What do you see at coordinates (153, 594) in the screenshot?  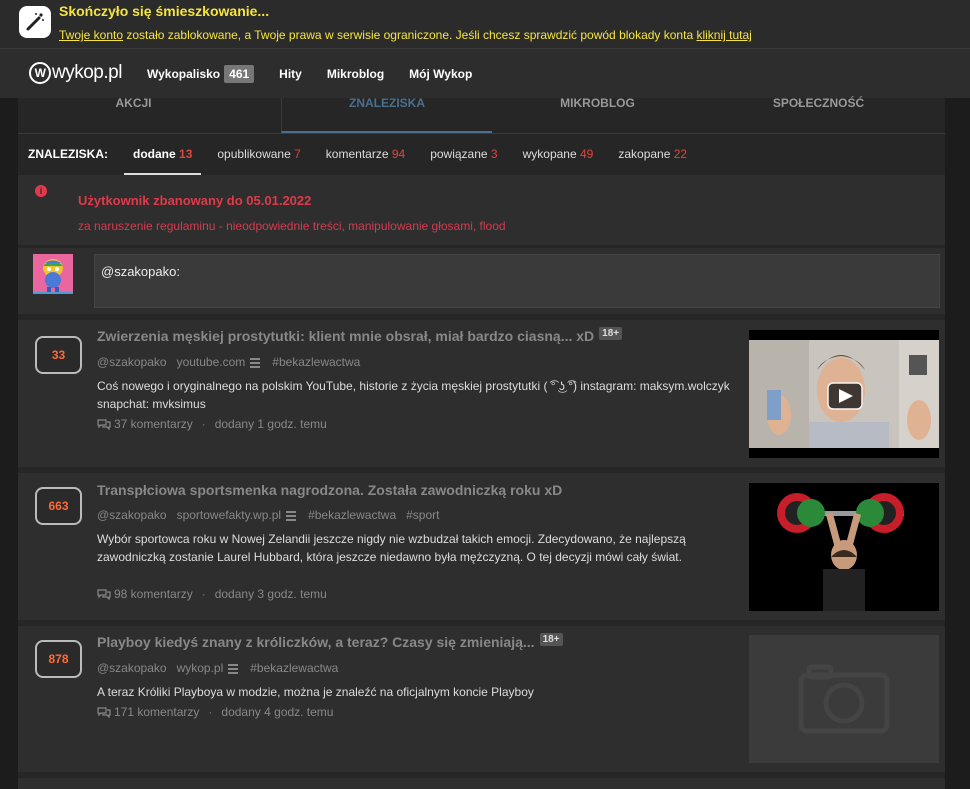 I see `comments-link: 98 komentarzy` at bounding box center [153, 594].